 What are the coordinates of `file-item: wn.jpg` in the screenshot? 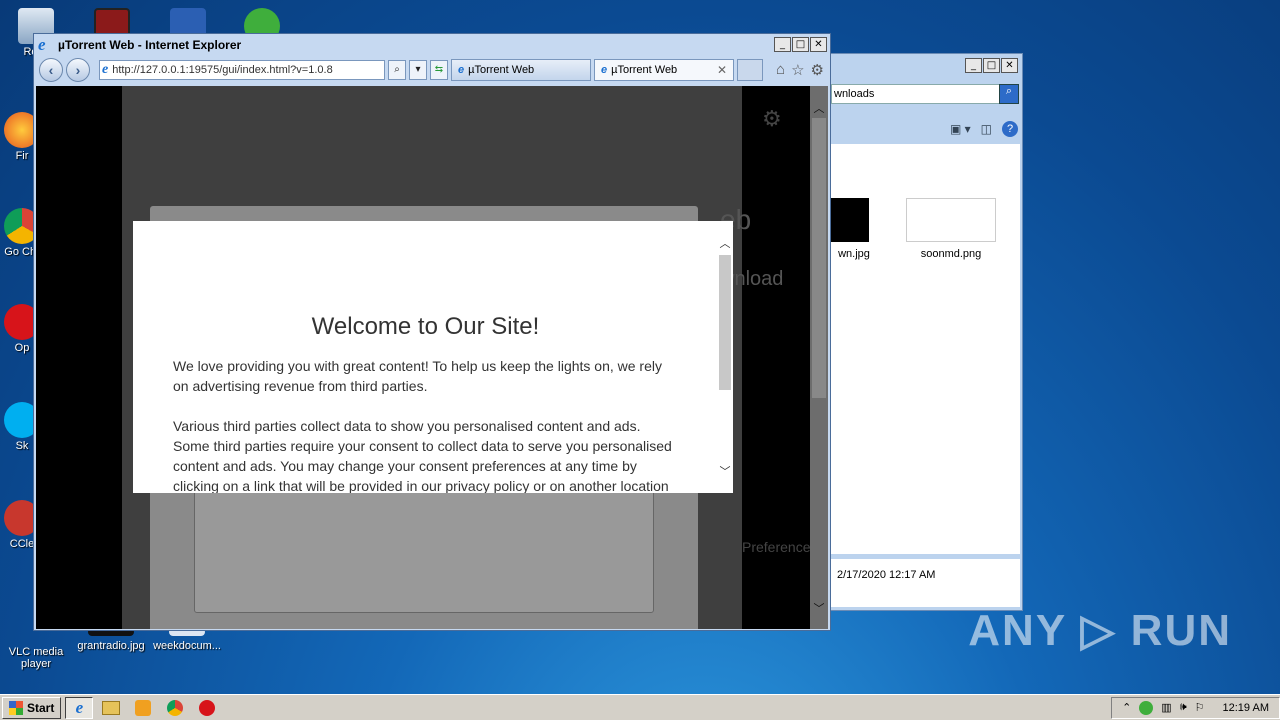 It's located at (854, 229).